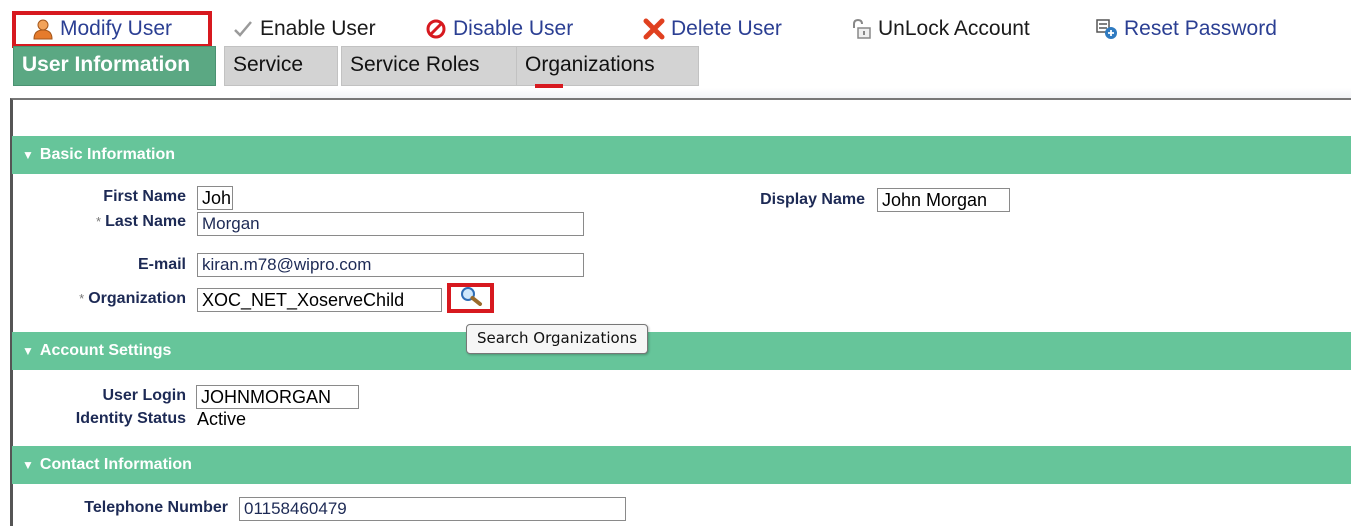 The width and height of the screenshot is (1351, 526). Describe the element at coordinates (1107, 29) in the screenshot. I see `reset-password-icon` at that location.